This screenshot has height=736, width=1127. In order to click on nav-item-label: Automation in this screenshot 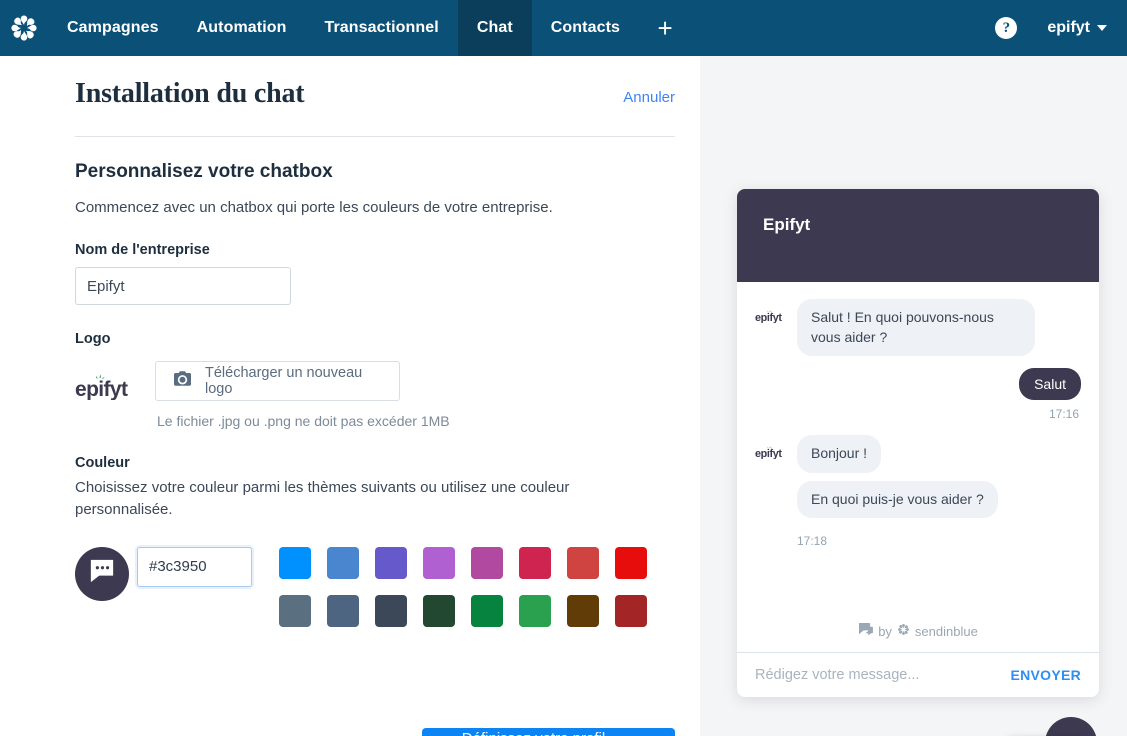, I will do `click(241, 27)`.